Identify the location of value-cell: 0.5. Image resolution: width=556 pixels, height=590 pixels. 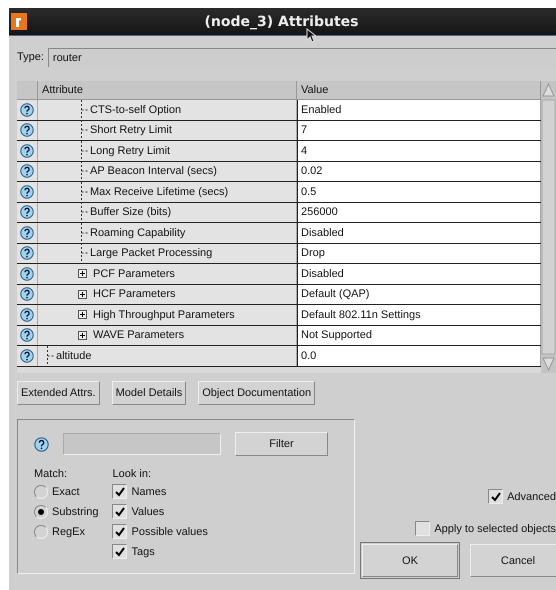
(419, 192).